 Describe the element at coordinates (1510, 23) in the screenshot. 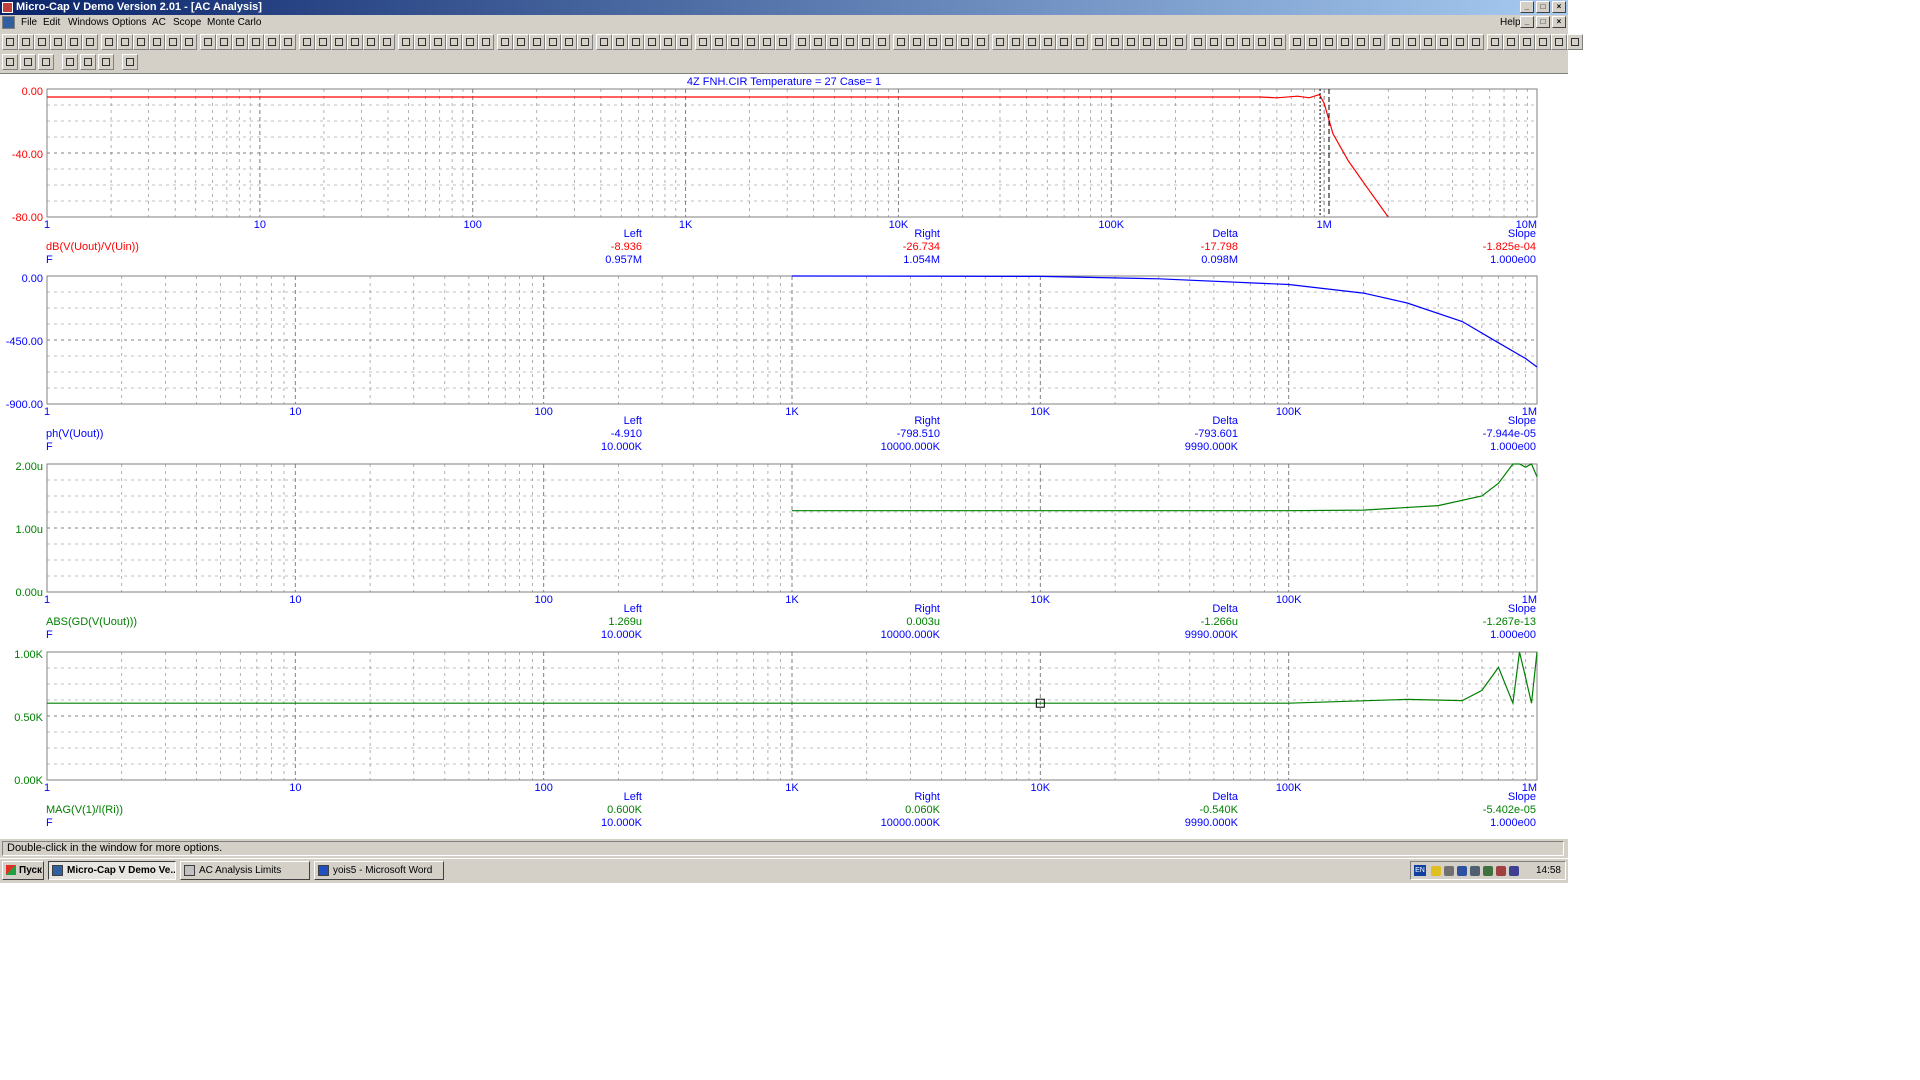

I see `menu-help: Help` at that location.